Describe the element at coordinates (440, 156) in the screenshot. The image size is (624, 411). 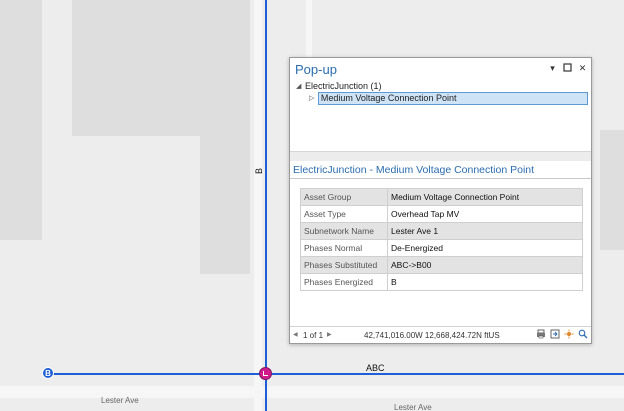
I see `pane-splitter` at that location.